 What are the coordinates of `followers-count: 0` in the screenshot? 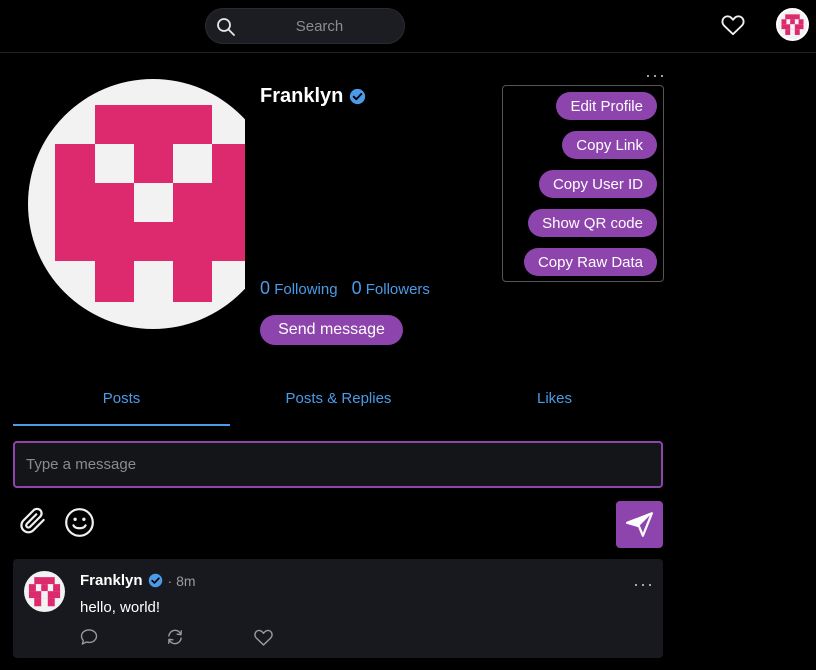 It's located at (356, 288).